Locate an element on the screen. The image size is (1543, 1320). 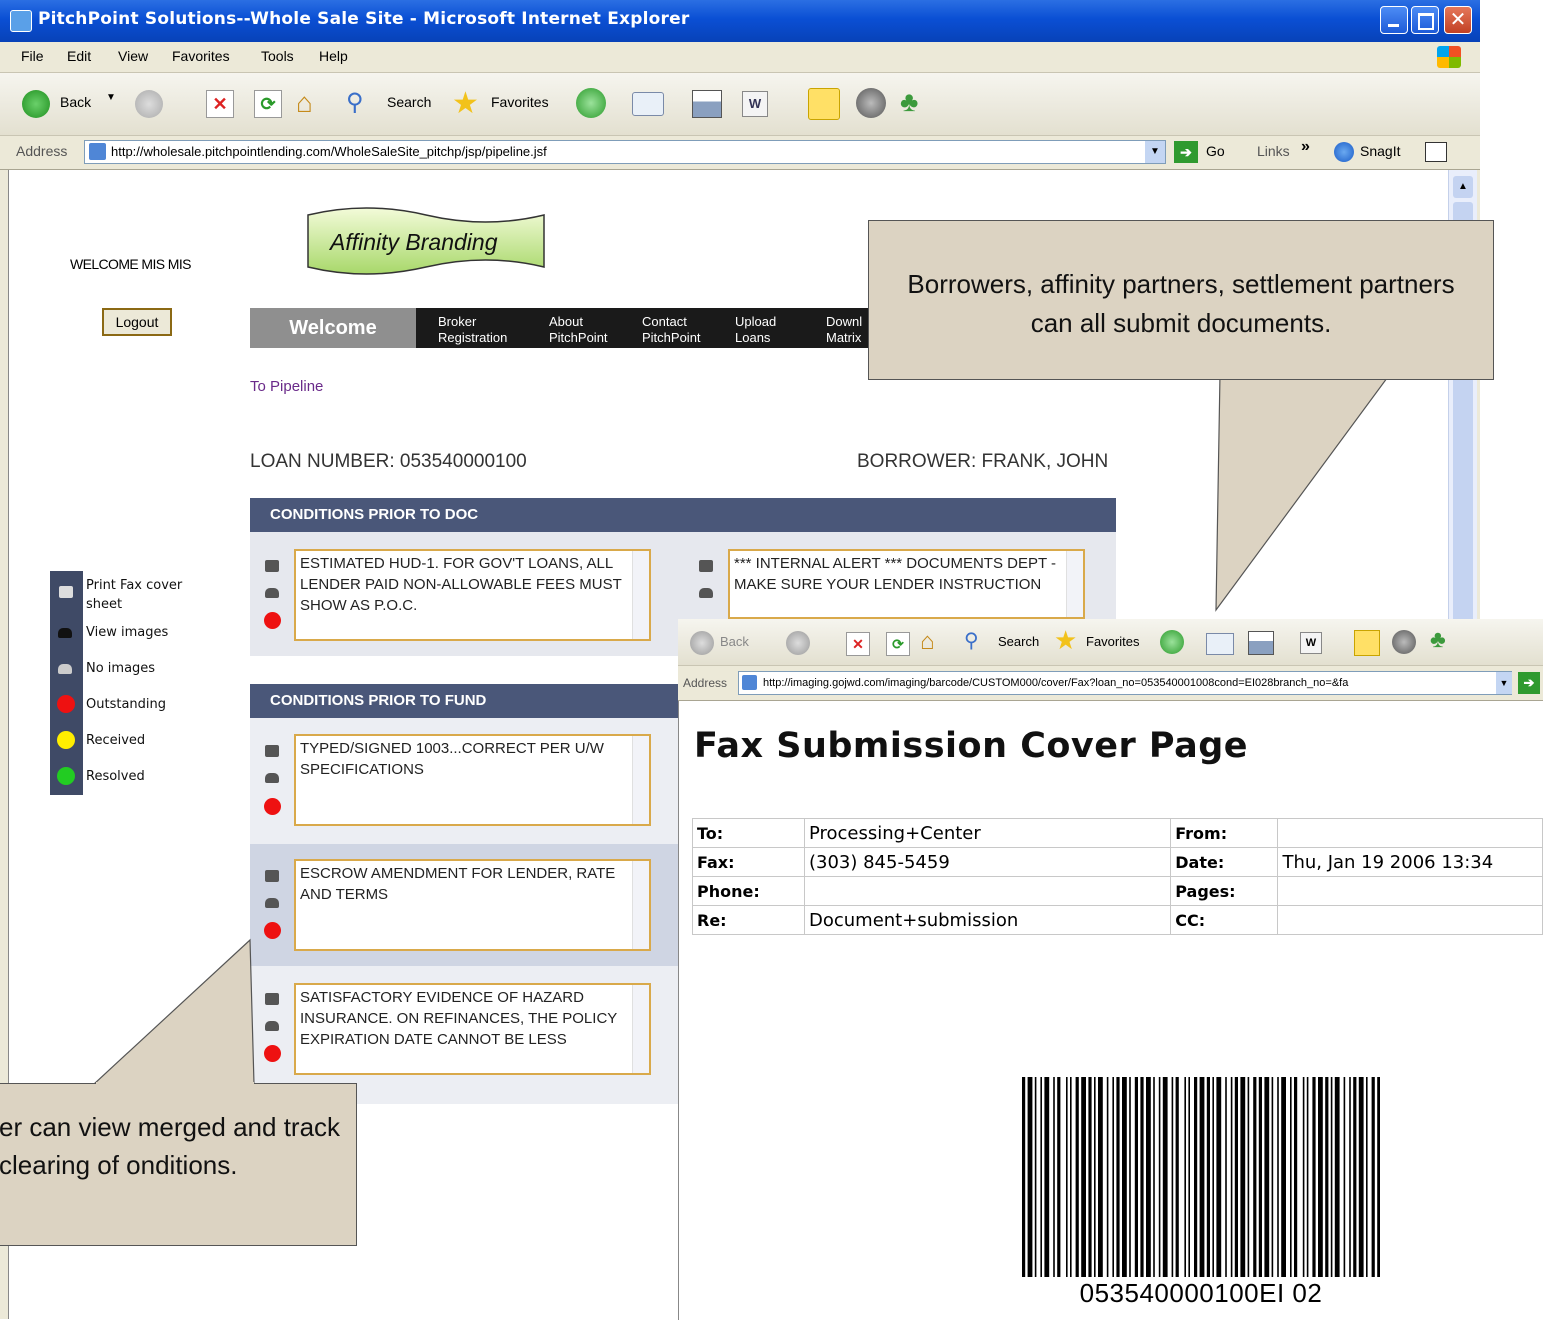
maximize-button is located at coordinates (1425, 20).